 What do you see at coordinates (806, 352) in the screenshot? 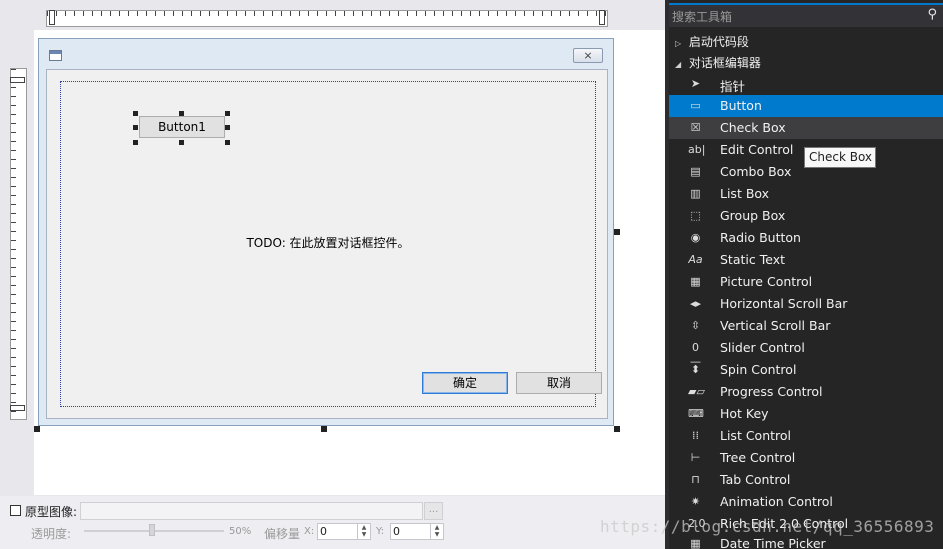
I see `toolbox-item-slider-control: 0— Slider Control` at bounding box center [806, 352].